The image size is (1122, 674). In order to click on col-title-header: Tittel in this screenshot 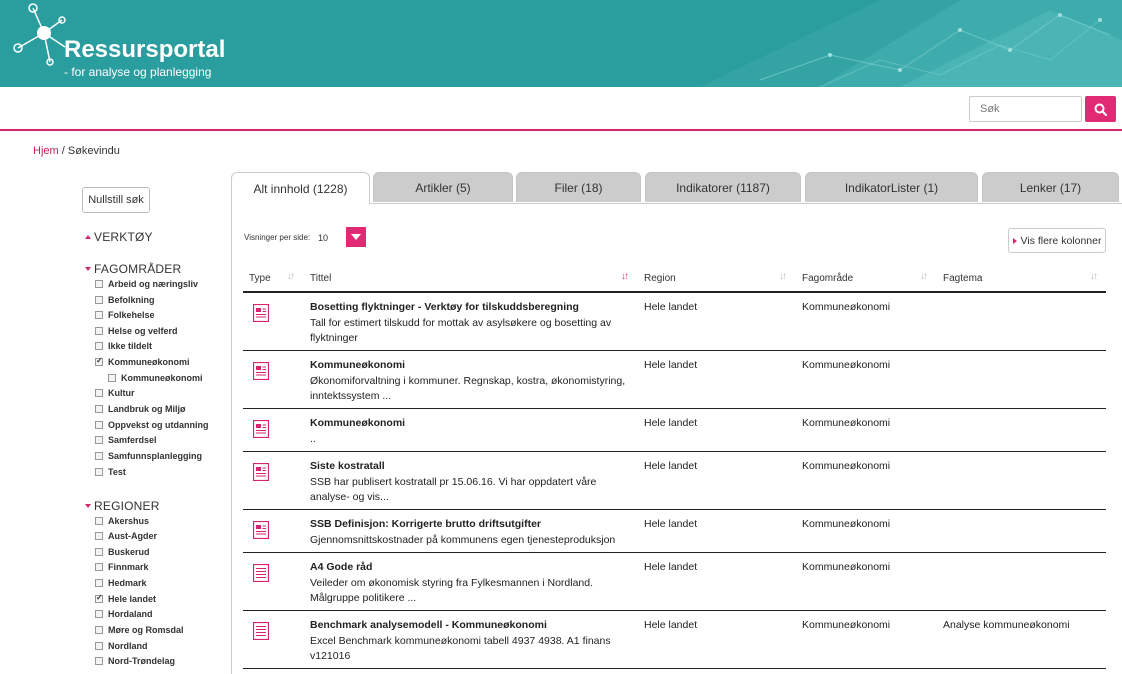, I will do `click(320, 278)`.